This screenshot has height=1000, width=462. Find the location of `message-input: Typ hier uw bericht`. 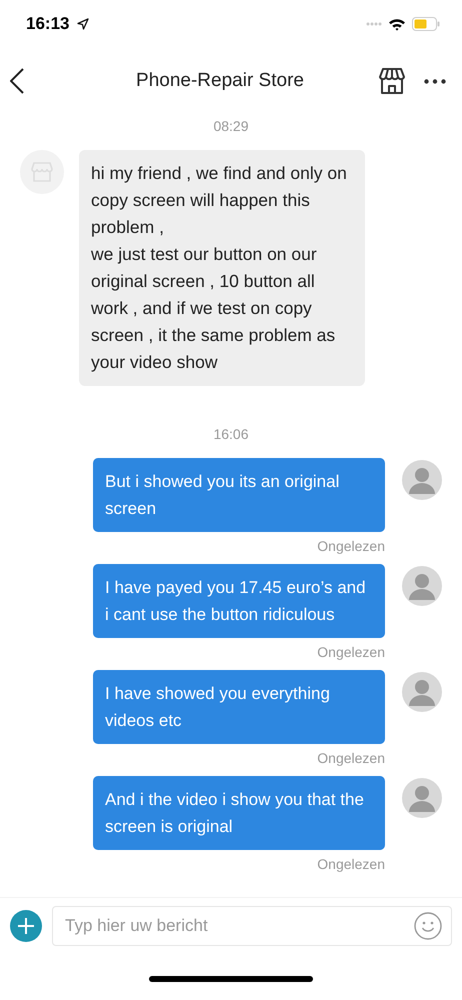

message-input: Typ hier uw bericht is located at coordinates (252, 926).